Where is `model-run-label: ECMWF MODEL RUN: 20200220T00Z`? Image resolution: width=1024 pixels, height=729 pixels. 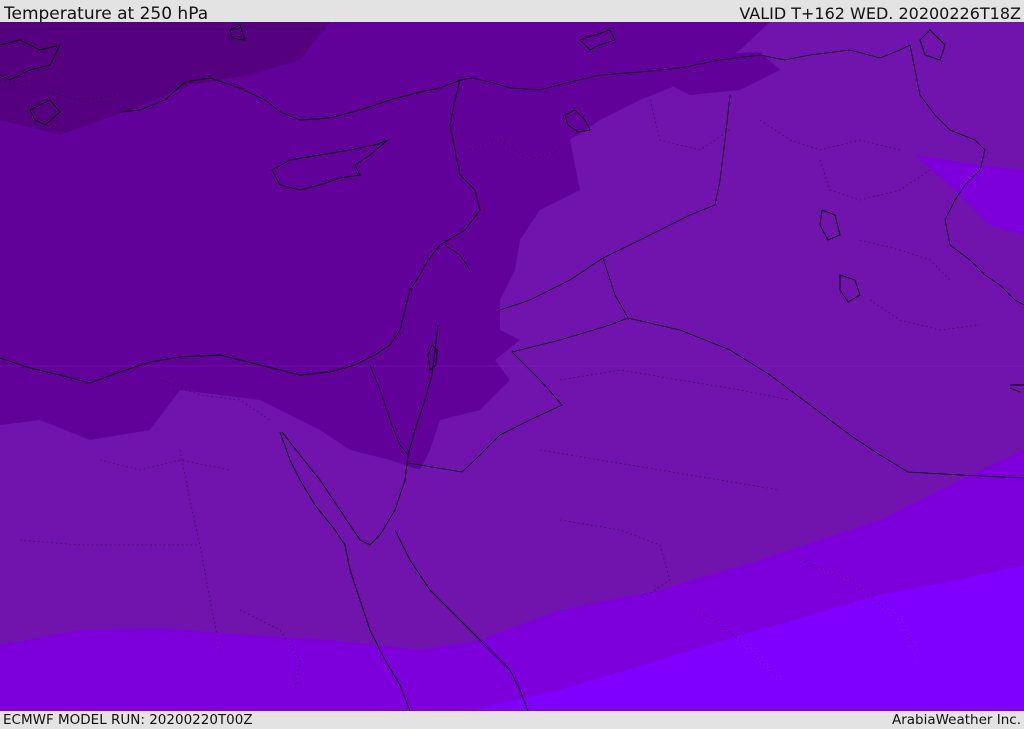 model-run-label: ECMWF MODEL RUN: 20200220T00Z is located at coordinates (128, 720).